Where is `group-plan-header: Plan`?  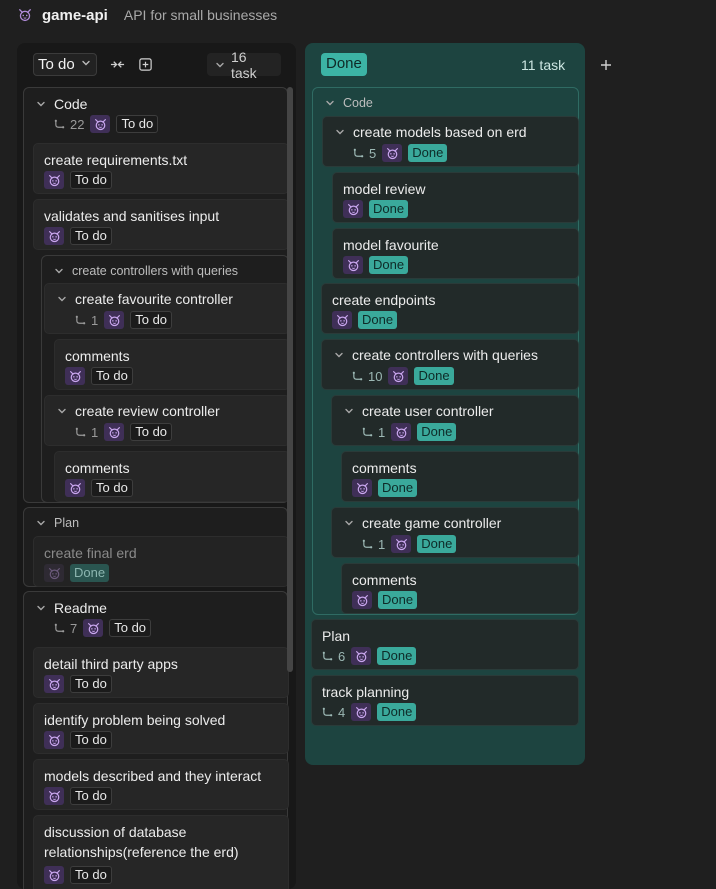 group-plan-header: Plan is located at coordinates (57, 523).